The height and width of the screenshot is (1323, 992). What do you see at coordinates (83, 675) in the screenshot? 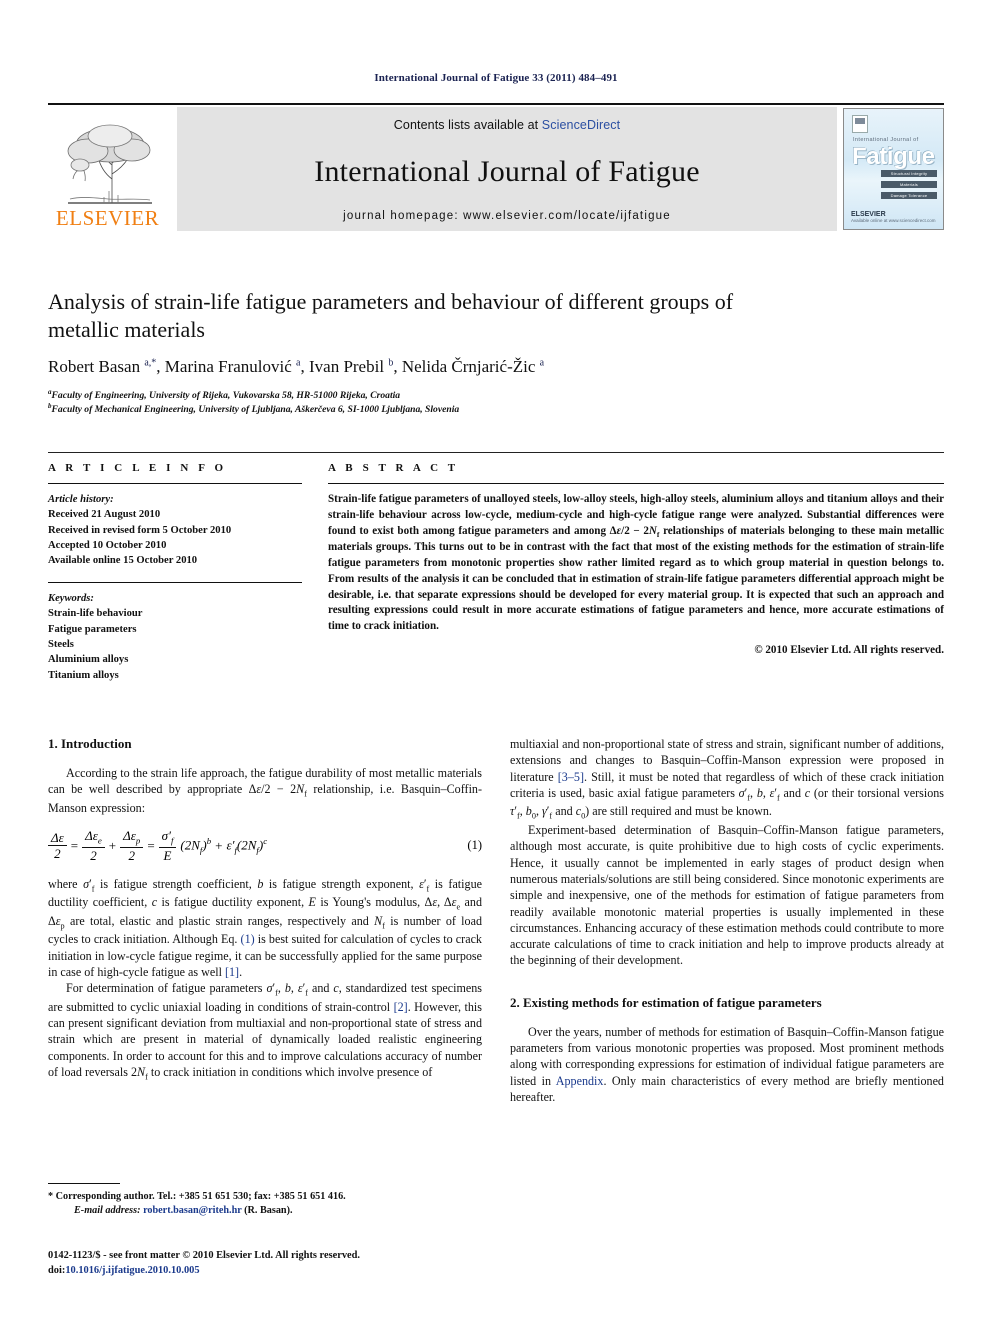
I see `keyword-item: Titanium alloys` at bounding box center [83, 675].